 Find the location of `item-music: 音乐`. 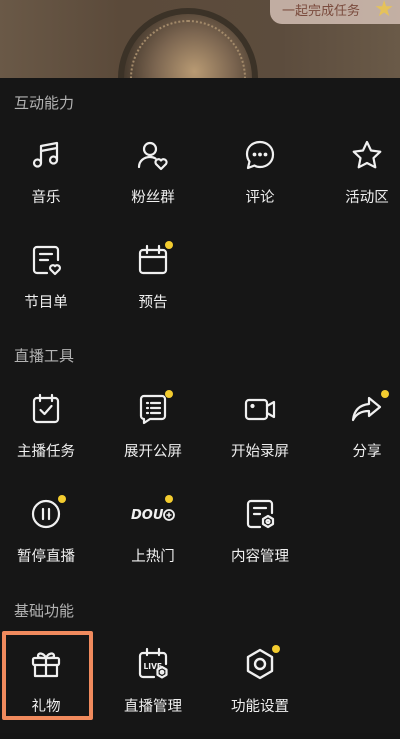

item-music: 音乐 is located at coordinates (47, 178).